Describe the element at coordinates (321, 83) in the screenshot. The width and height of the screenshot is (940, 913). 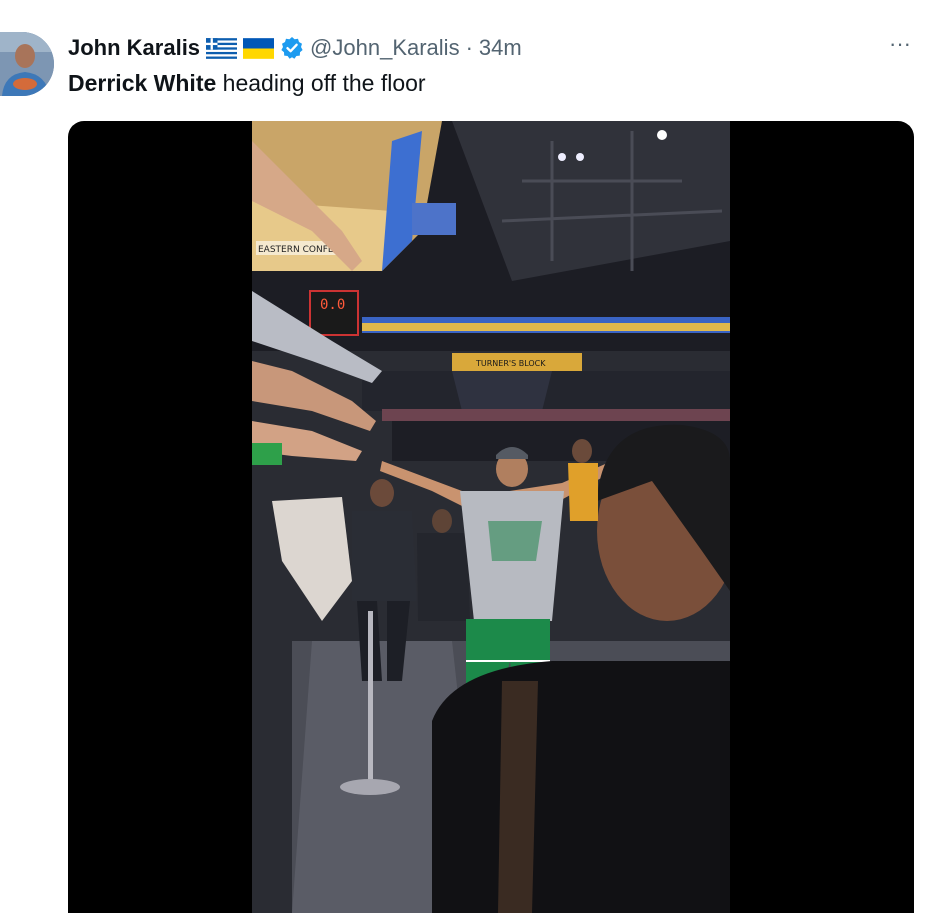
I see `tweet-text-rest: heading off the floor` at that location.